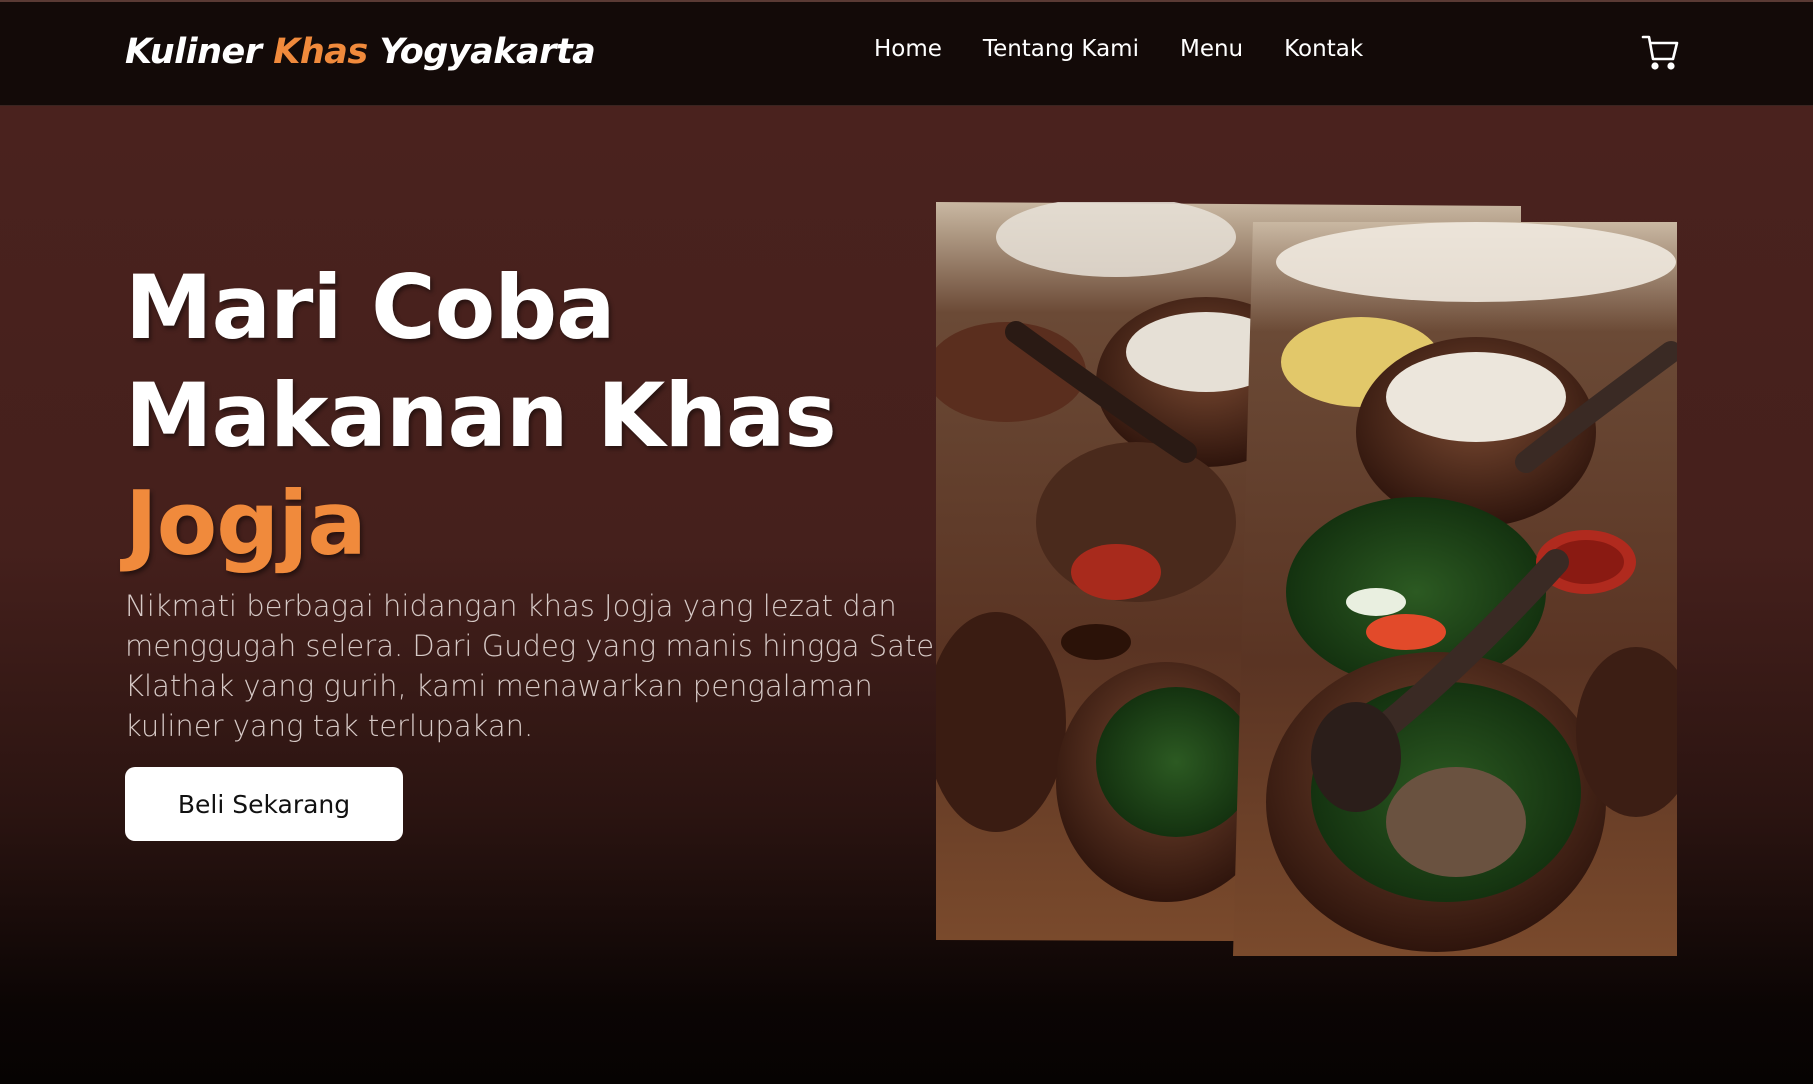 The image size is (1813, 1084). What do you see at coordinates (481, 52) in the screenshot?
I see `logo-text-part3: Yogyakarta` at bounding box center [481, 52].